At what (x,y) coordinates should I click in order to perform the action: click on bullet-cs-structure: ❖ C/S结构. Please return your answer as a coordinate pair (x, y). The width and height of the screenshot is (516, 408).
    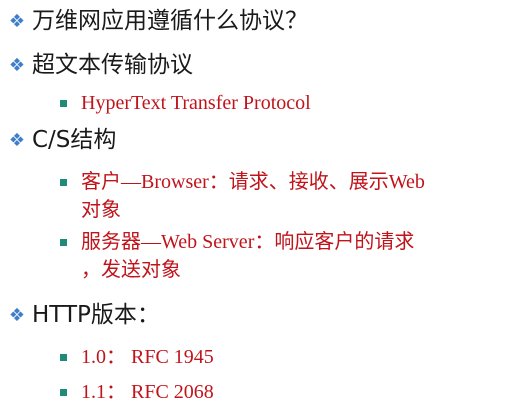
    Looking at the image, I should click on (61, 140).